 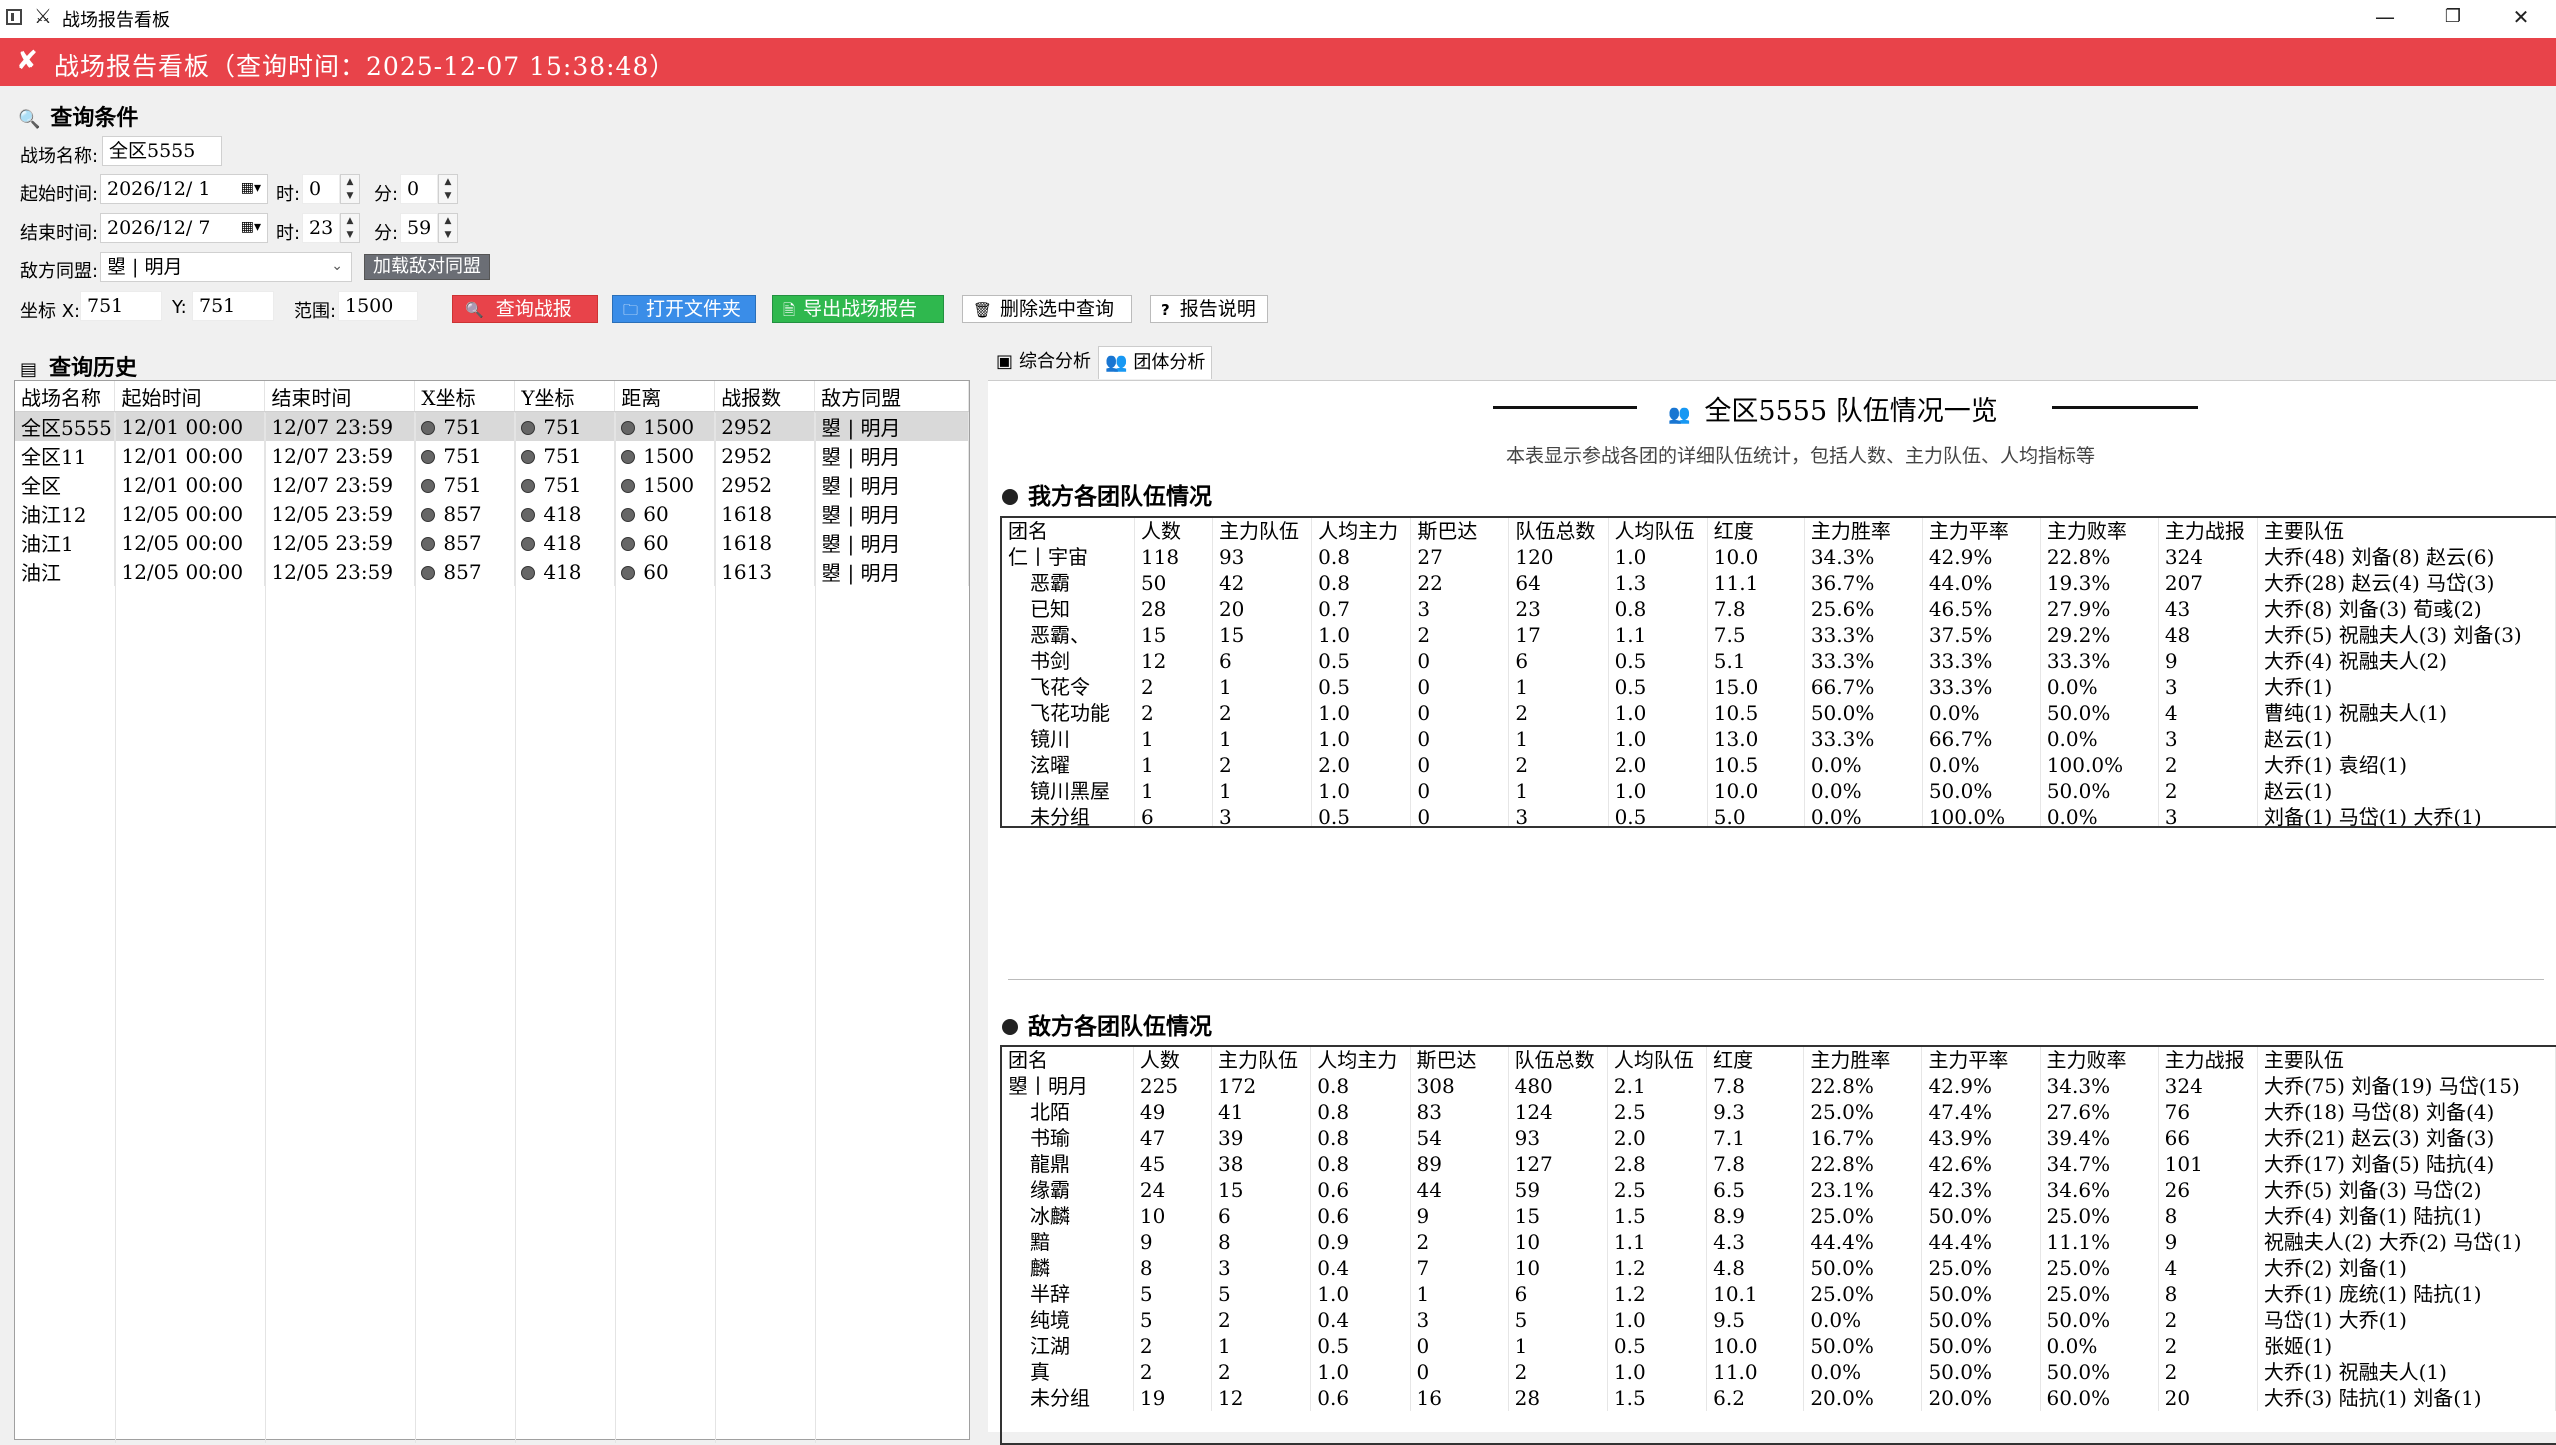 I want to click on coord-y-input: 751, so click(x=233, y=306).